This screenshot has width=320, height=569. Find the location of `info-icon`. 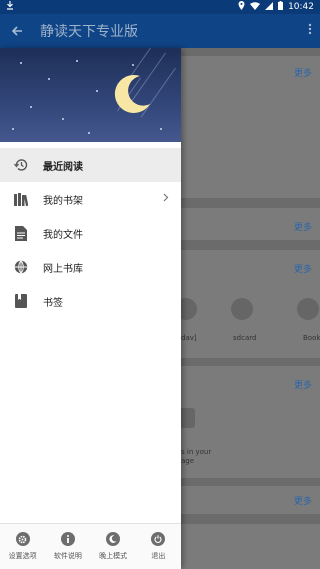

info-icon is located at coordinates (67, 539).